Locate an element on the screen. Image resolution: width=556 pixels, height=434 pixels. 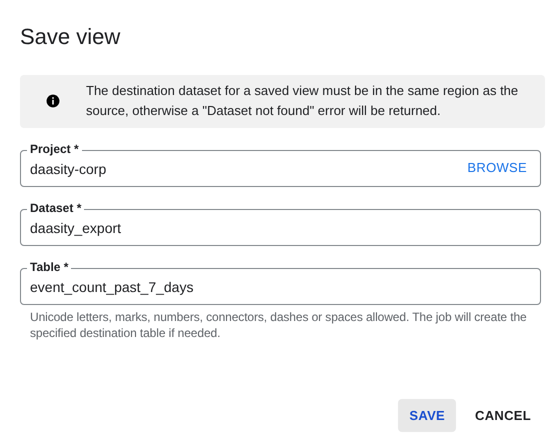
field-label: Table * is located at coordinates (49, 267).